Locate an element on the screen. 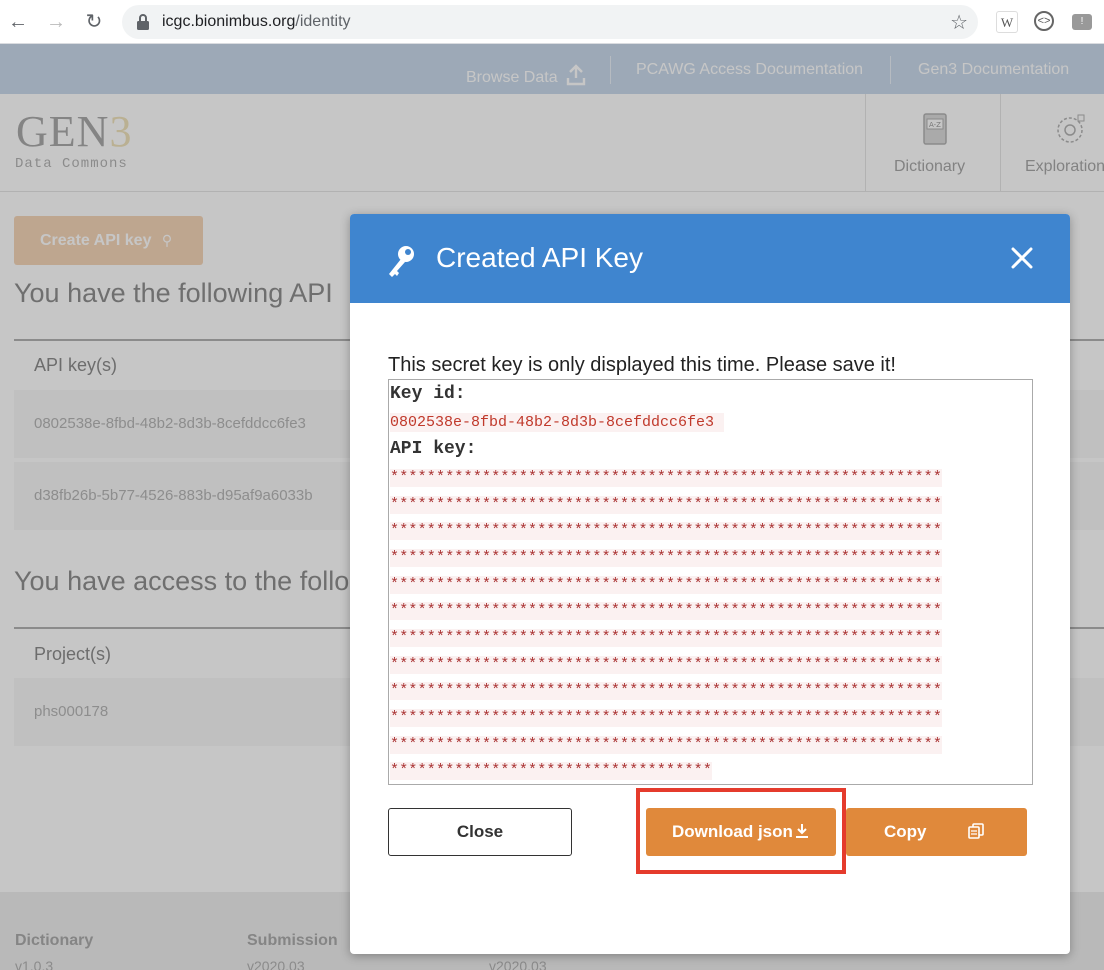  close-button: Close is located at coordinates (480, 832).